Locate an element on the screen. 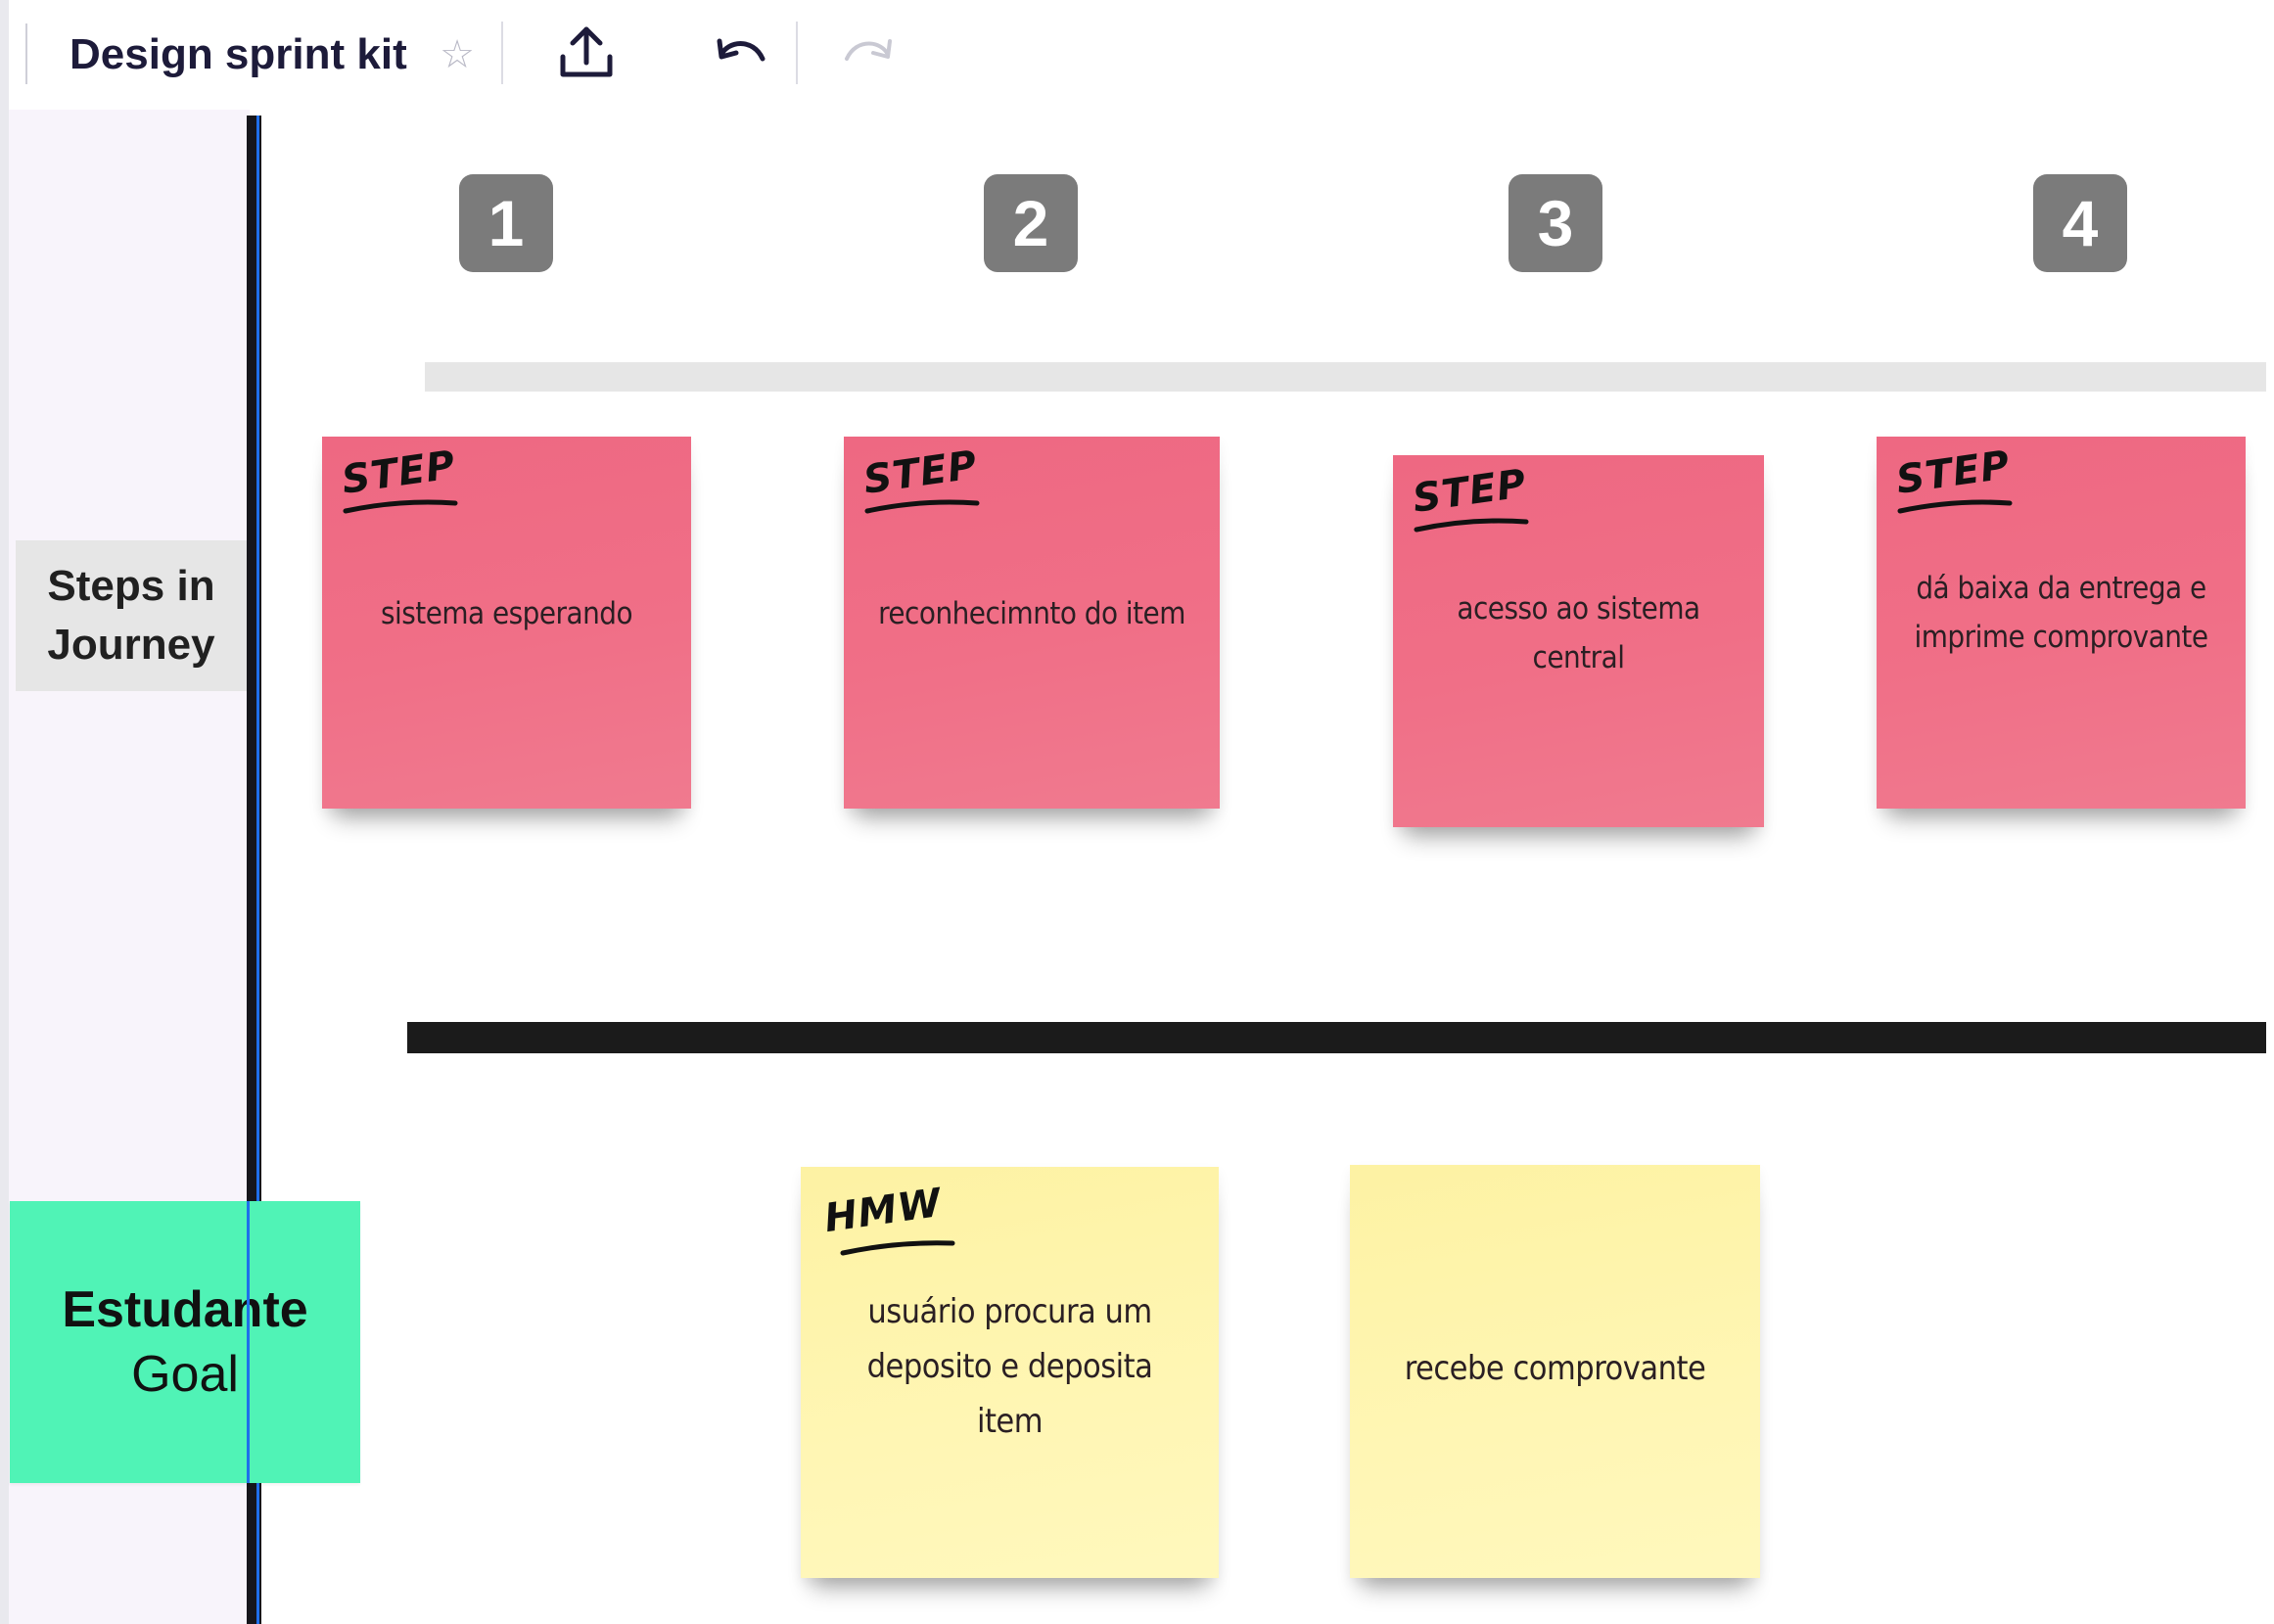 The height and width of the screenshot is (1624, 2274). selection-guide-line is located at coordinates (248, 1342).